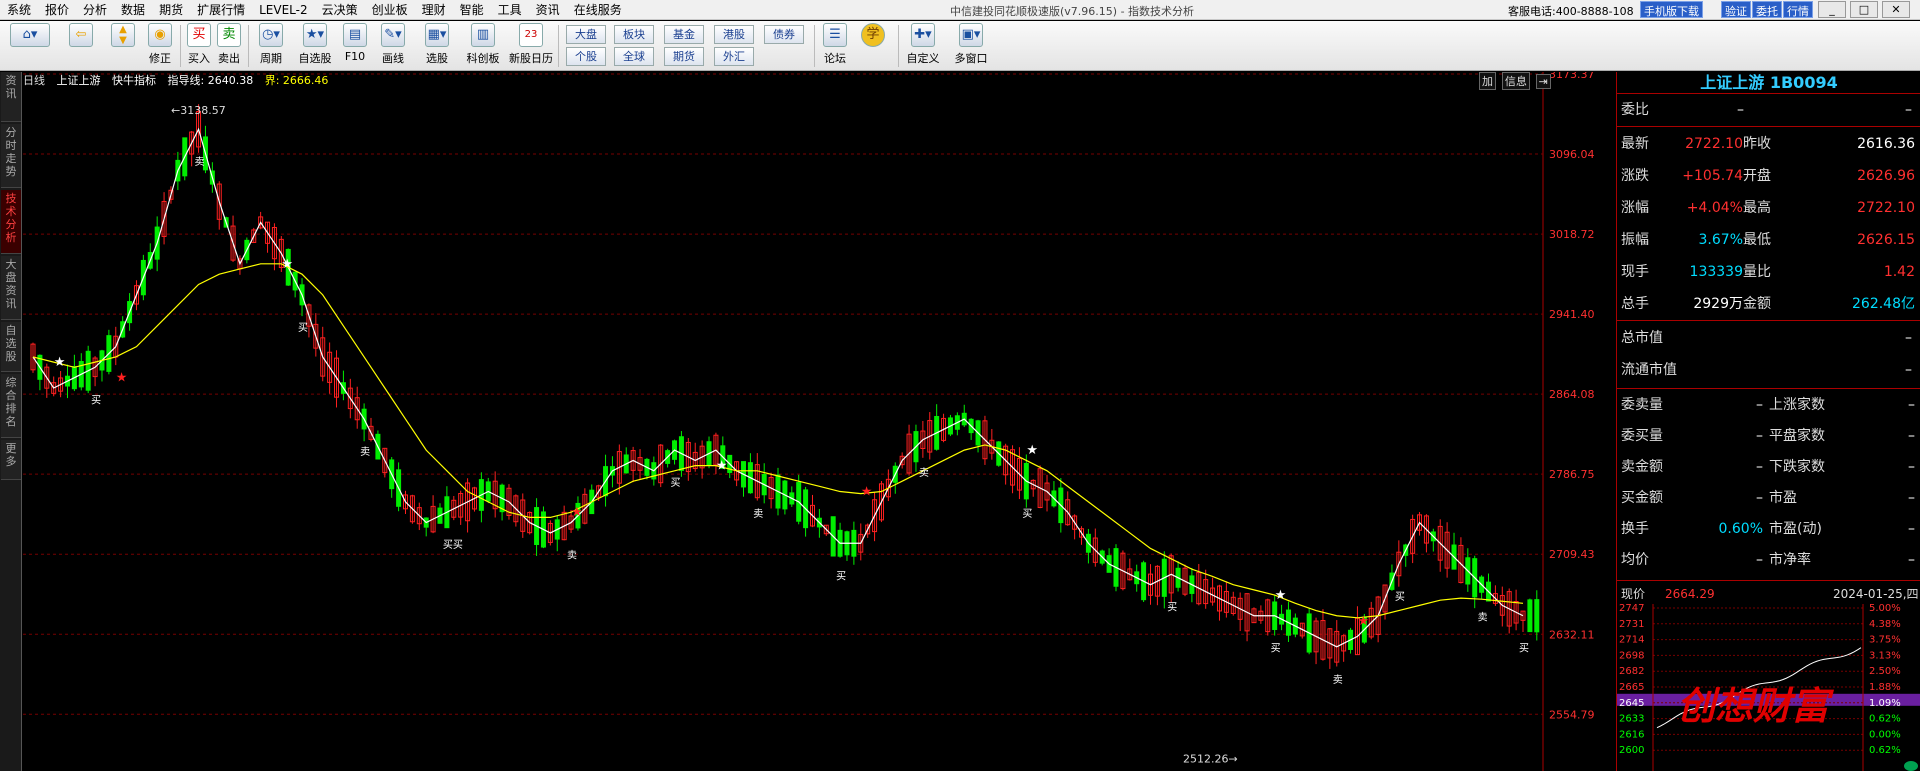  Describe the element at coordinates (11, 97) in the screenshot. I see `tab-news: 资讯` at that location.